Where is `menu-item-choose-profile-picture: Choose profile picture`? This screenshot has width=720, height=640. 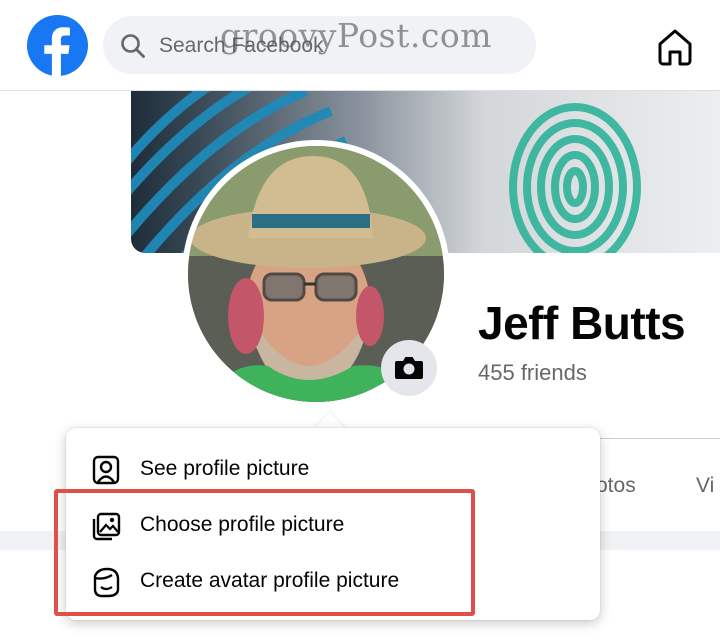
menu-item-choose-profile-picture: Choose profile picture is located at coordinates (336, 526).